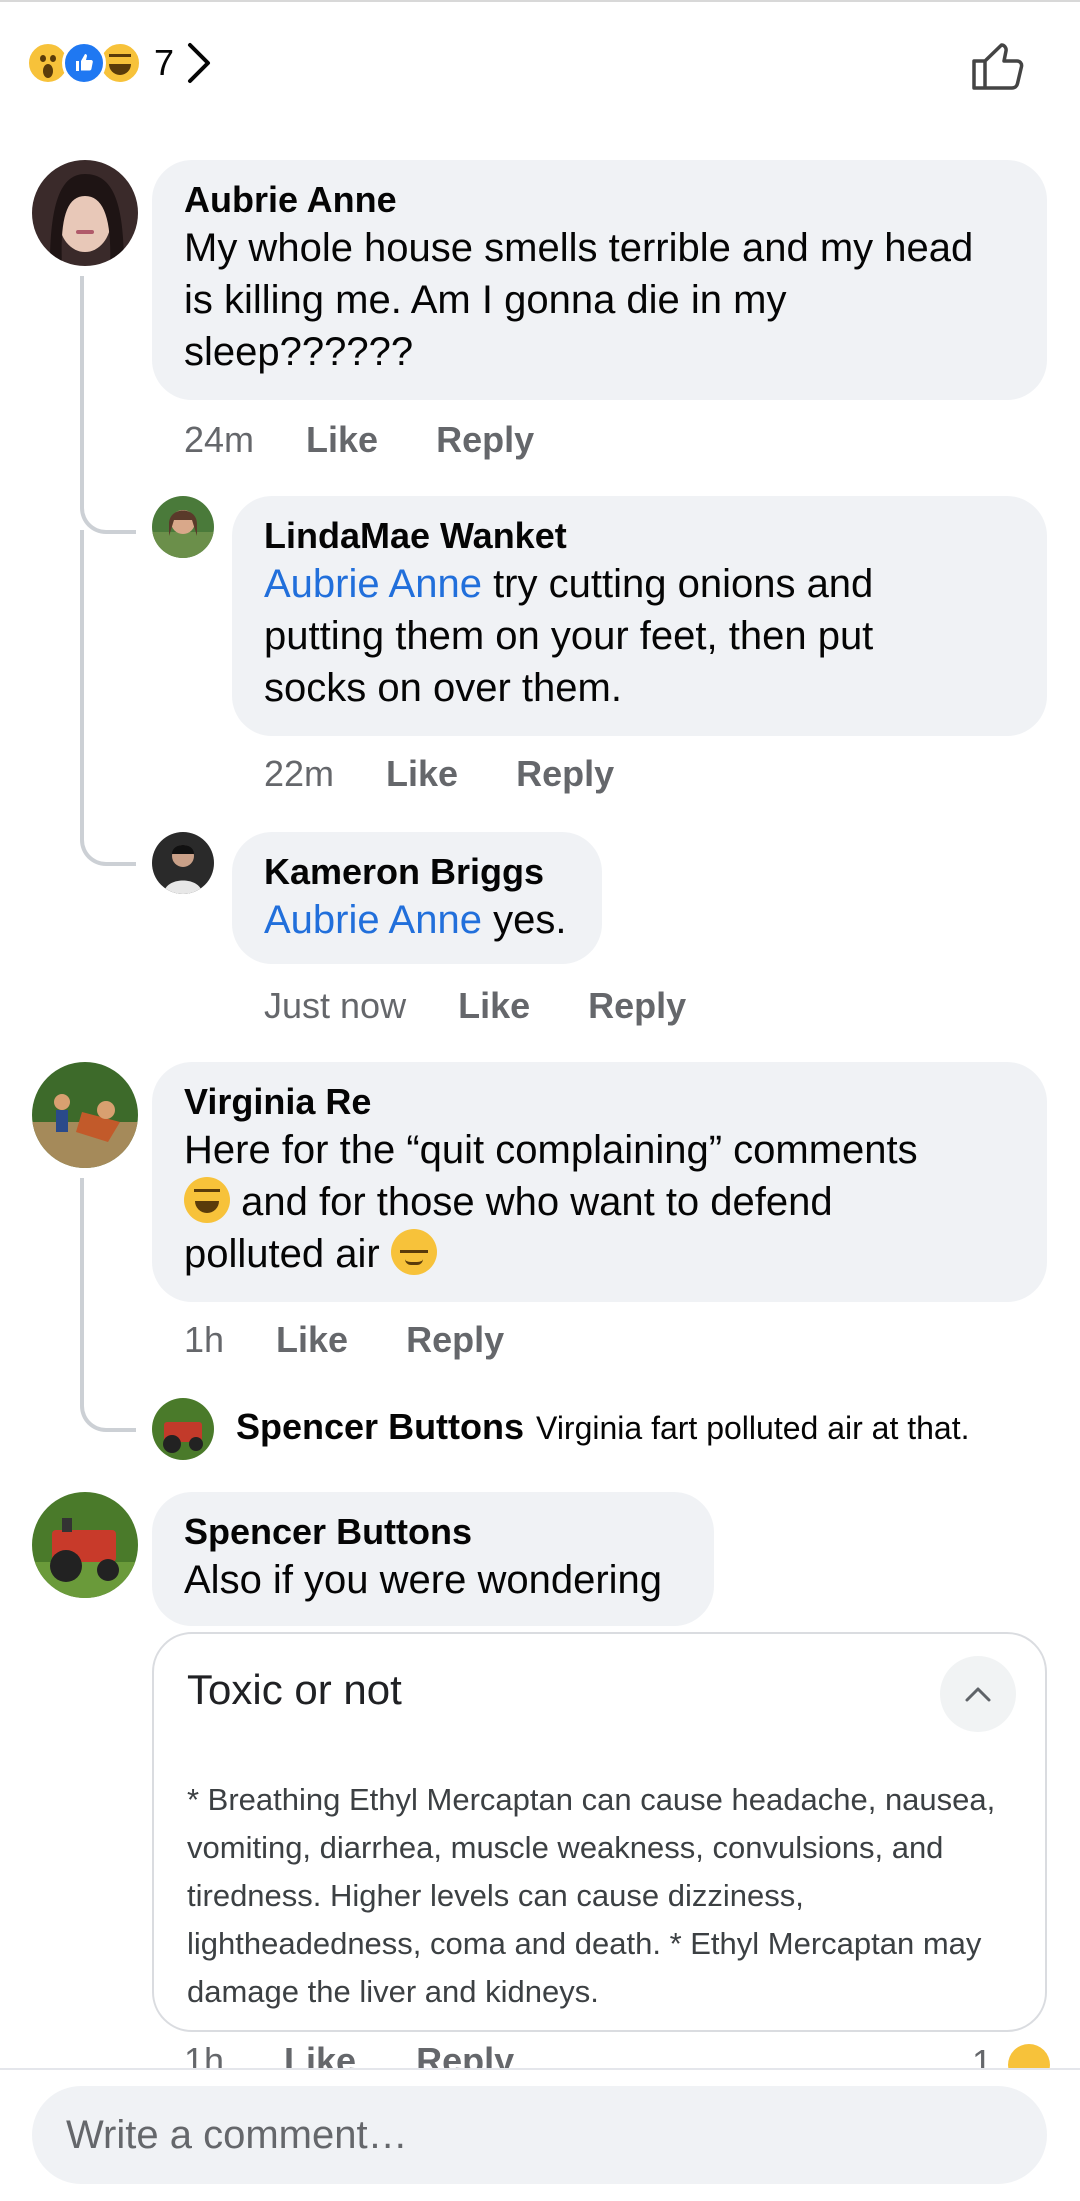 The width and height of the screenshot is (1080, 2201). I want to click on collapse-button, so click(978, 1694).